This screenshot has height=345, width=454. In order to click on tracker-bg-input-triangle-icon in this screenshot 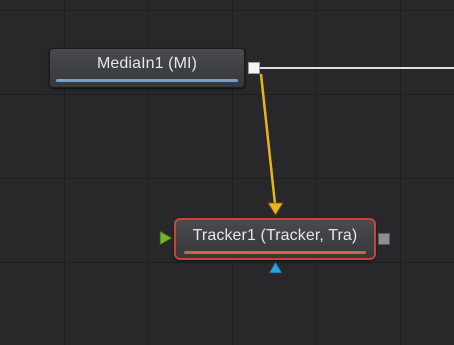, I will do `click(166, 238)`.